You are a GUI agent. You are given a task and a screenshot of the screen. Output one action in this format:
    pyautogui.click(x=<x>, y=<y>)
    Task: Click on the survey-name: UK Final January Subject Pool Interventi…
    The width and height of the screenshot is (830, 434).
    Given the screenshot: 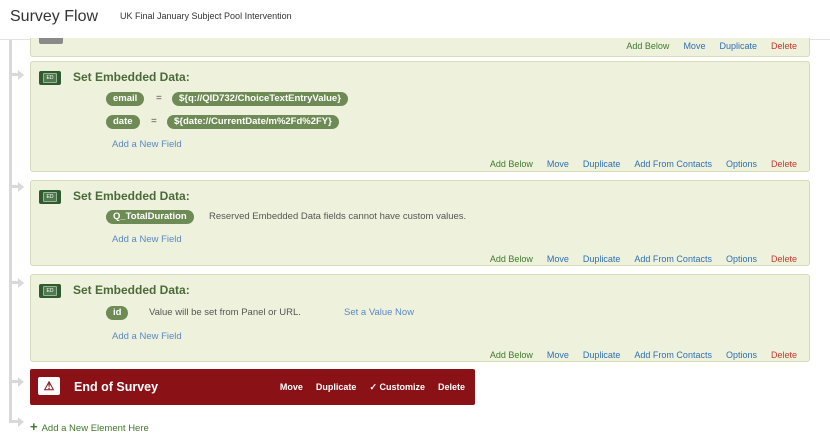 What is the action you would take?
    pyautogui.click(x=206, y=16)
    